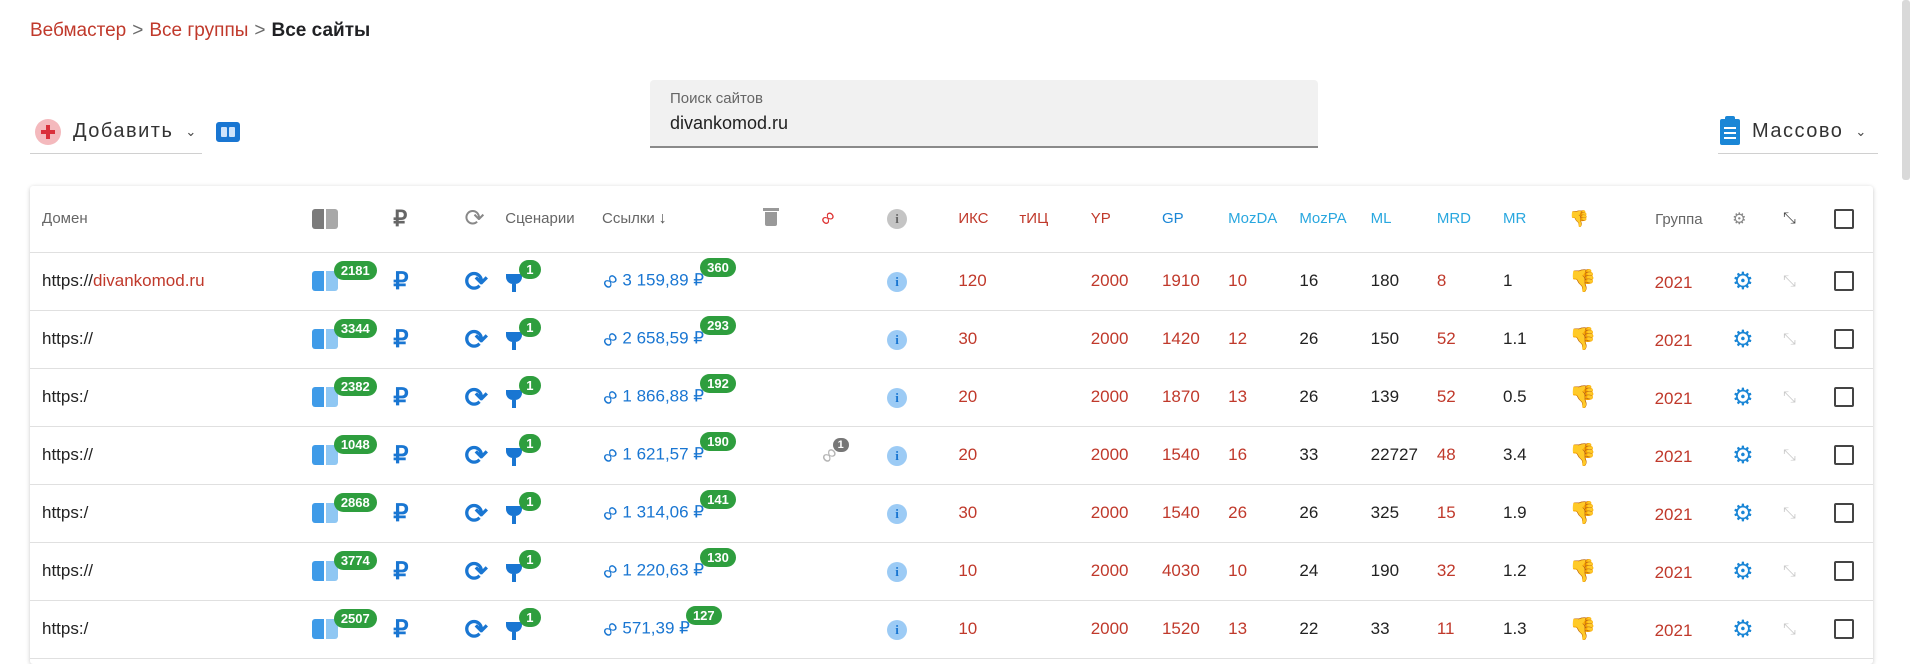  I want to click on domain-prefix: https:/, so click(65, 396).